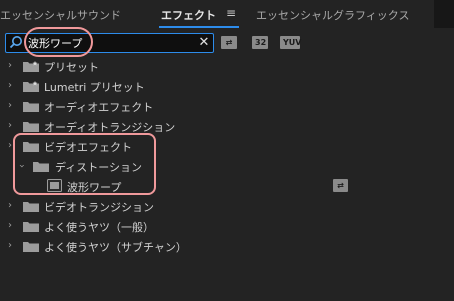  Describe the element at coordinates (60, 15) in the screenshot. I see `tab-essential-sound: エッセンシャルサウンド` at that location.